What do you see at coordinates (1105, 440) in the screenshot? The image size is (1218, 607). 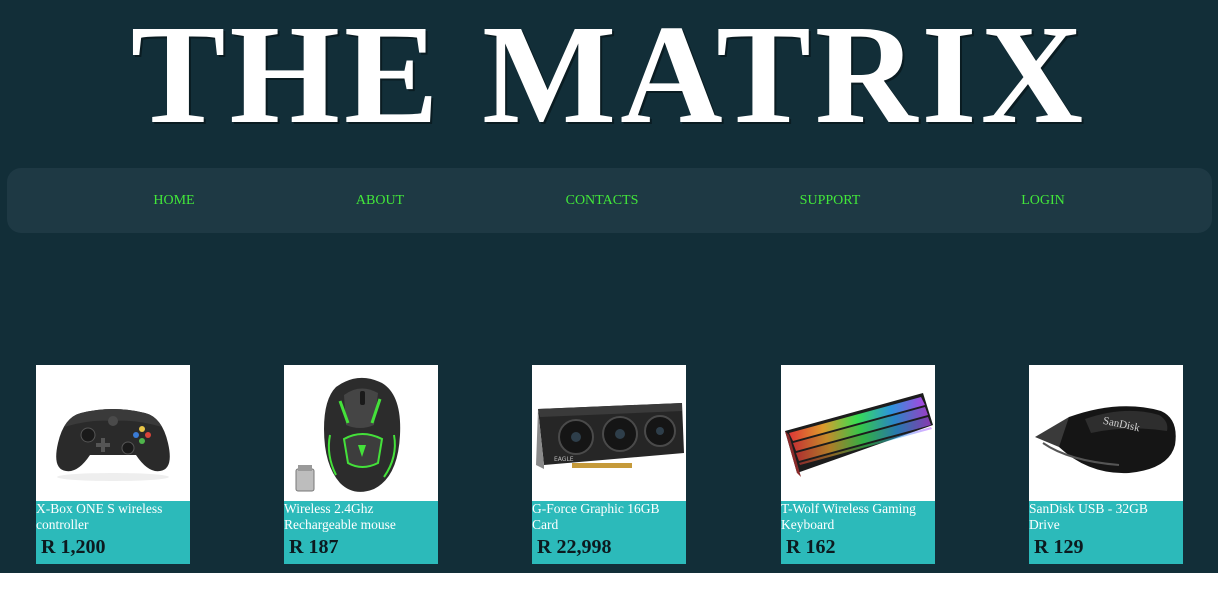 I see `usb-drive-icon: SanDisk` at bounding box center [1105, 440].